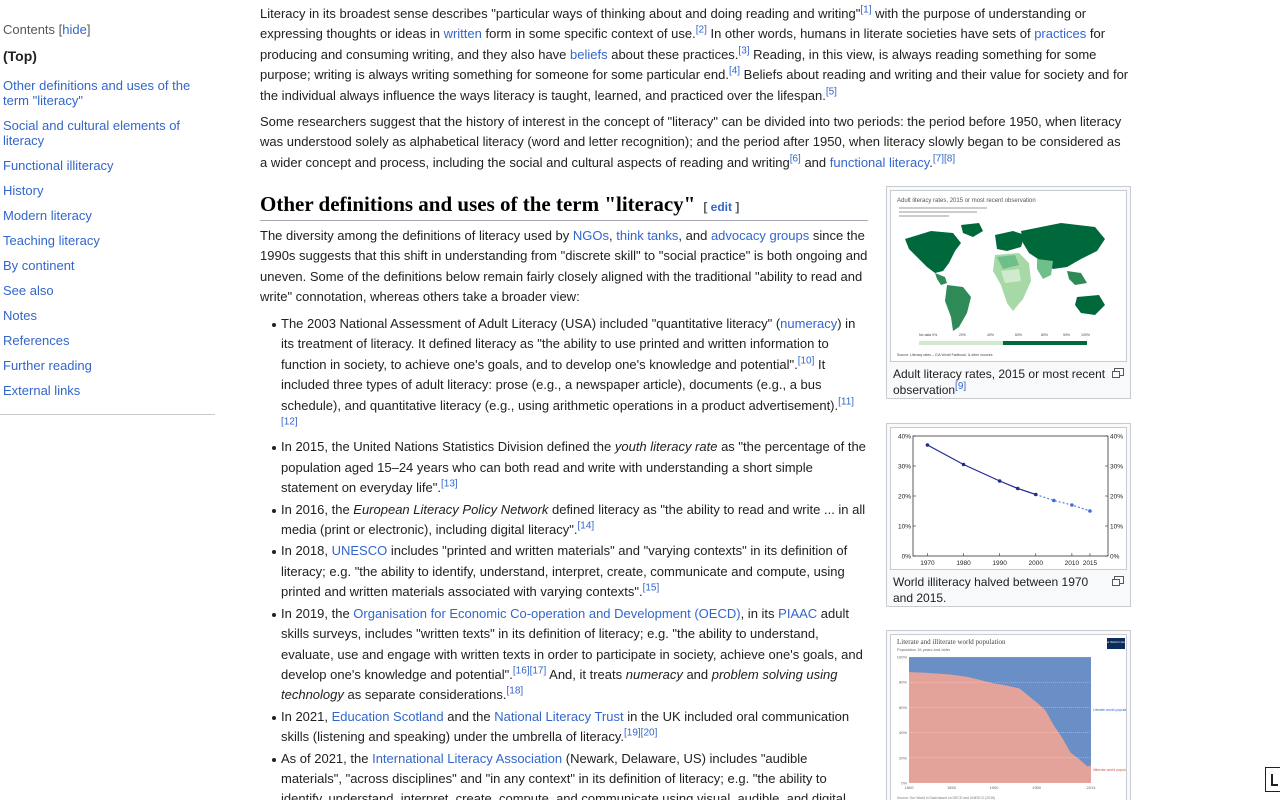 The image size is (1280, 800). I want to click on toc-item-modern-literacy: Modern literacy, so click(107, 215).